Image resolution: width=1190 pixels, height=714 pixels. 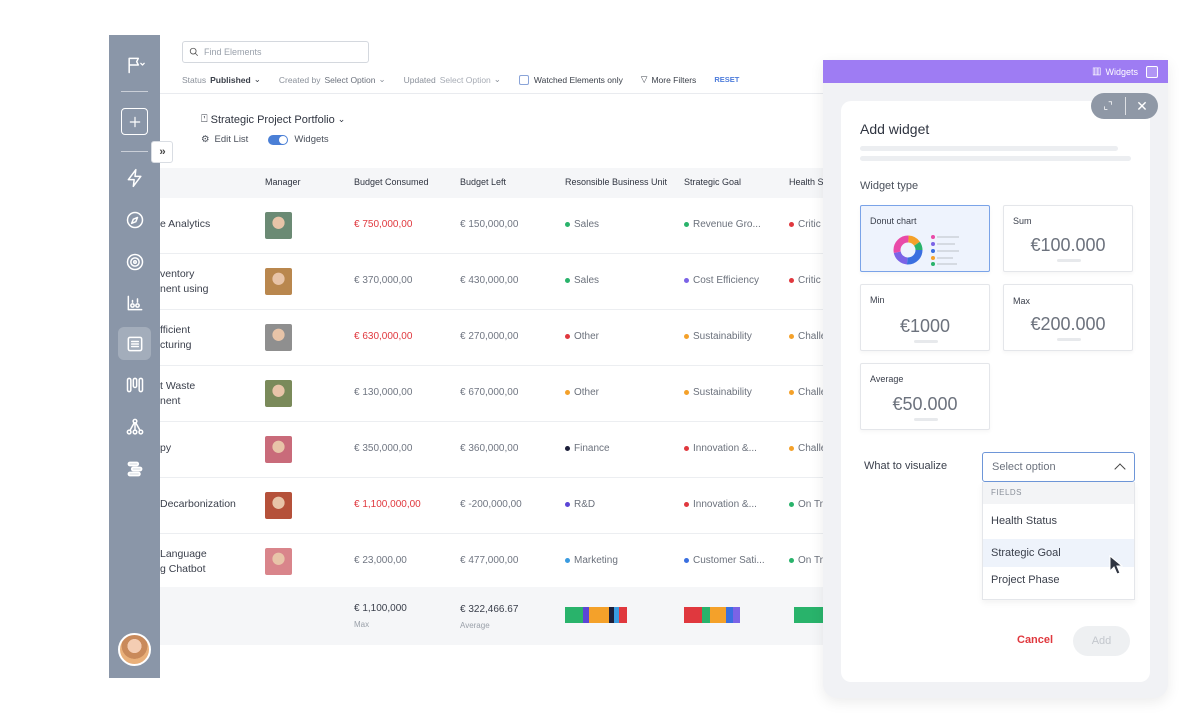 I want to click on lightning-icon, so click(x=135, y=178).